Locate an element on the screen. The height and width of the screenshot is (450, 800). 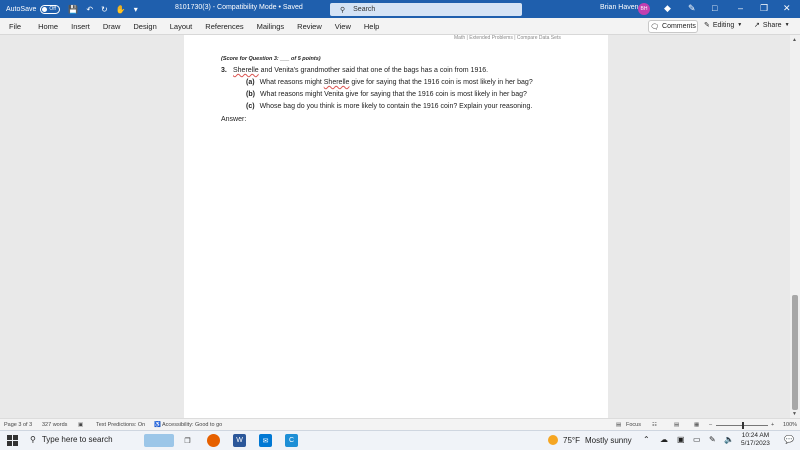
undo-icon: ↶ is located at coordinates (89, 9).